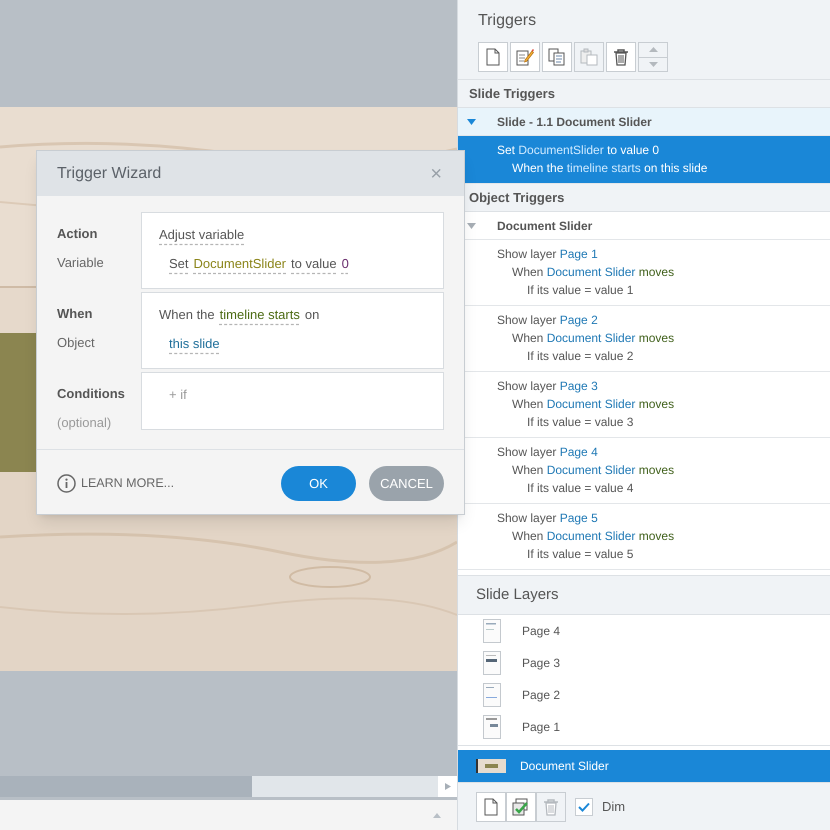 Image resolution: width=830 pixels, height=830 pixels. What do you see at coordinates (260, 314) in the screenshot?
I see `option-link: timeline starts` at bounding box center [260, 314].